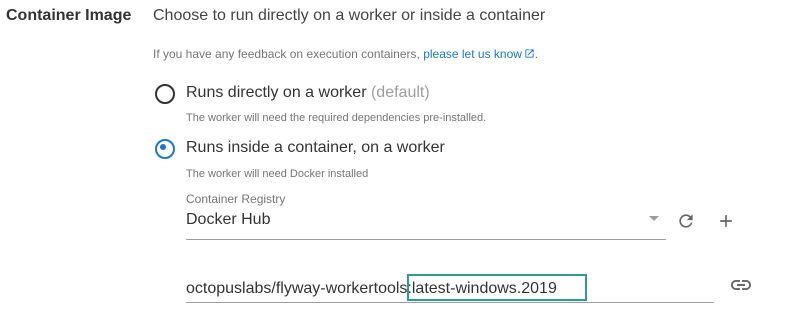 This screenshot has height=315, width=786. What do you see at coordinates (315, 148) in the screenshot?
I see `radio-run-in-container-label: Runs inside a container, on a worker` at bounding box center [315, 148].